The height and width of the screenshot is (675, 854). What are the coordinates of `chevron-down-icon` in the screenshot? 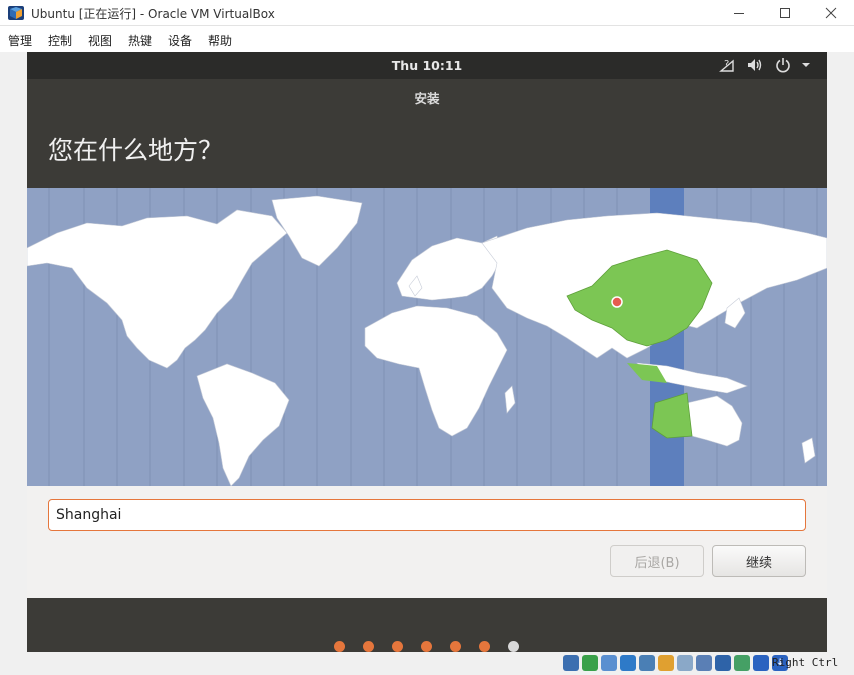 It's located at (806, 65).